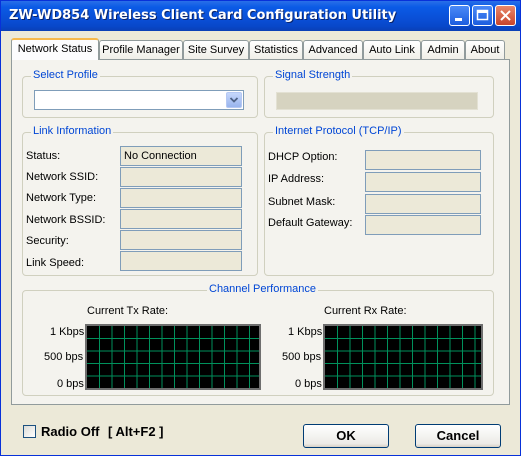 The width and height of the screenshot is (521, 456). I want to click on subnet-mask-label: Subnet Mask:, so click(302, 202).